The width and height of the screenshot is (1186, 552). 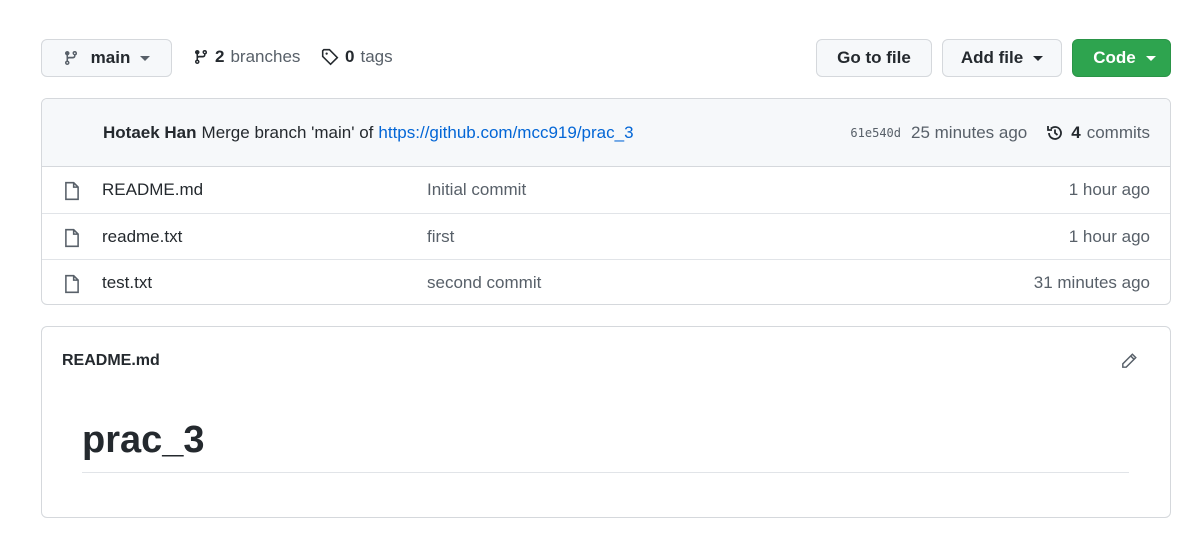 I want to click on file-name: readme.txt, so click(x=142, y=237).